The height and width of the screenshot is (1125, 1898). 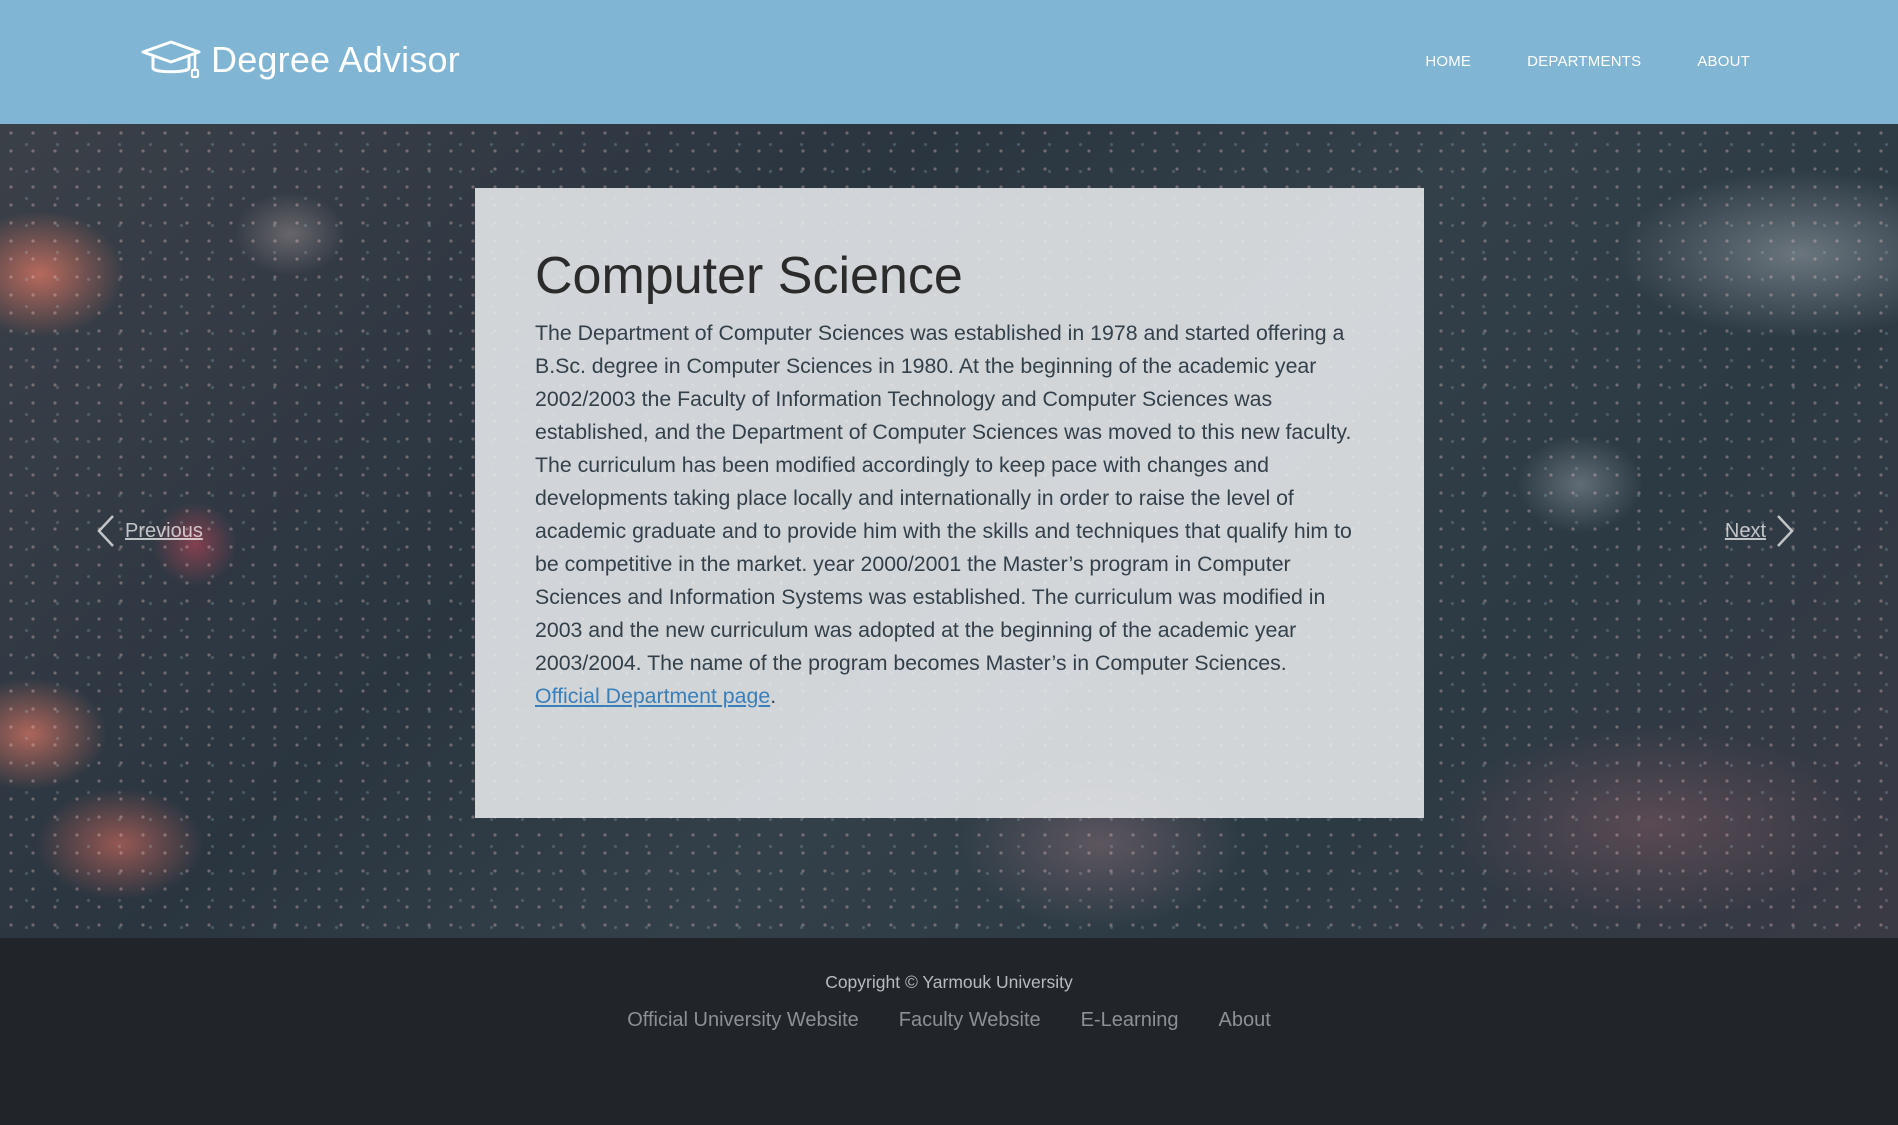 I want to click on carousel-prev-button: Previous, so click(x=149, y=531).